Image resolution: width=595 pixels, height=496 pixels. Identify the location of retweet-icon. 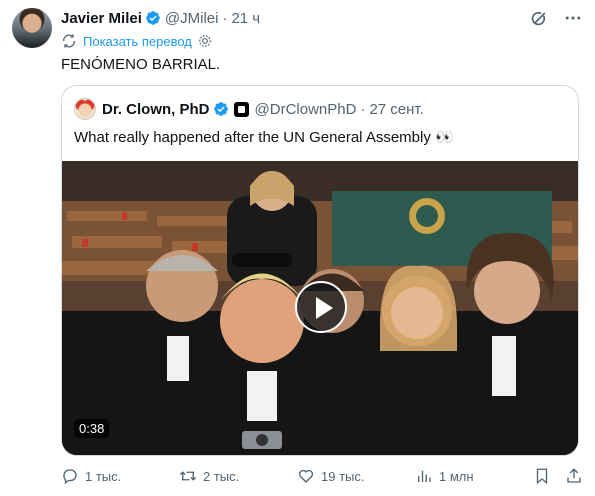
(188, 476).